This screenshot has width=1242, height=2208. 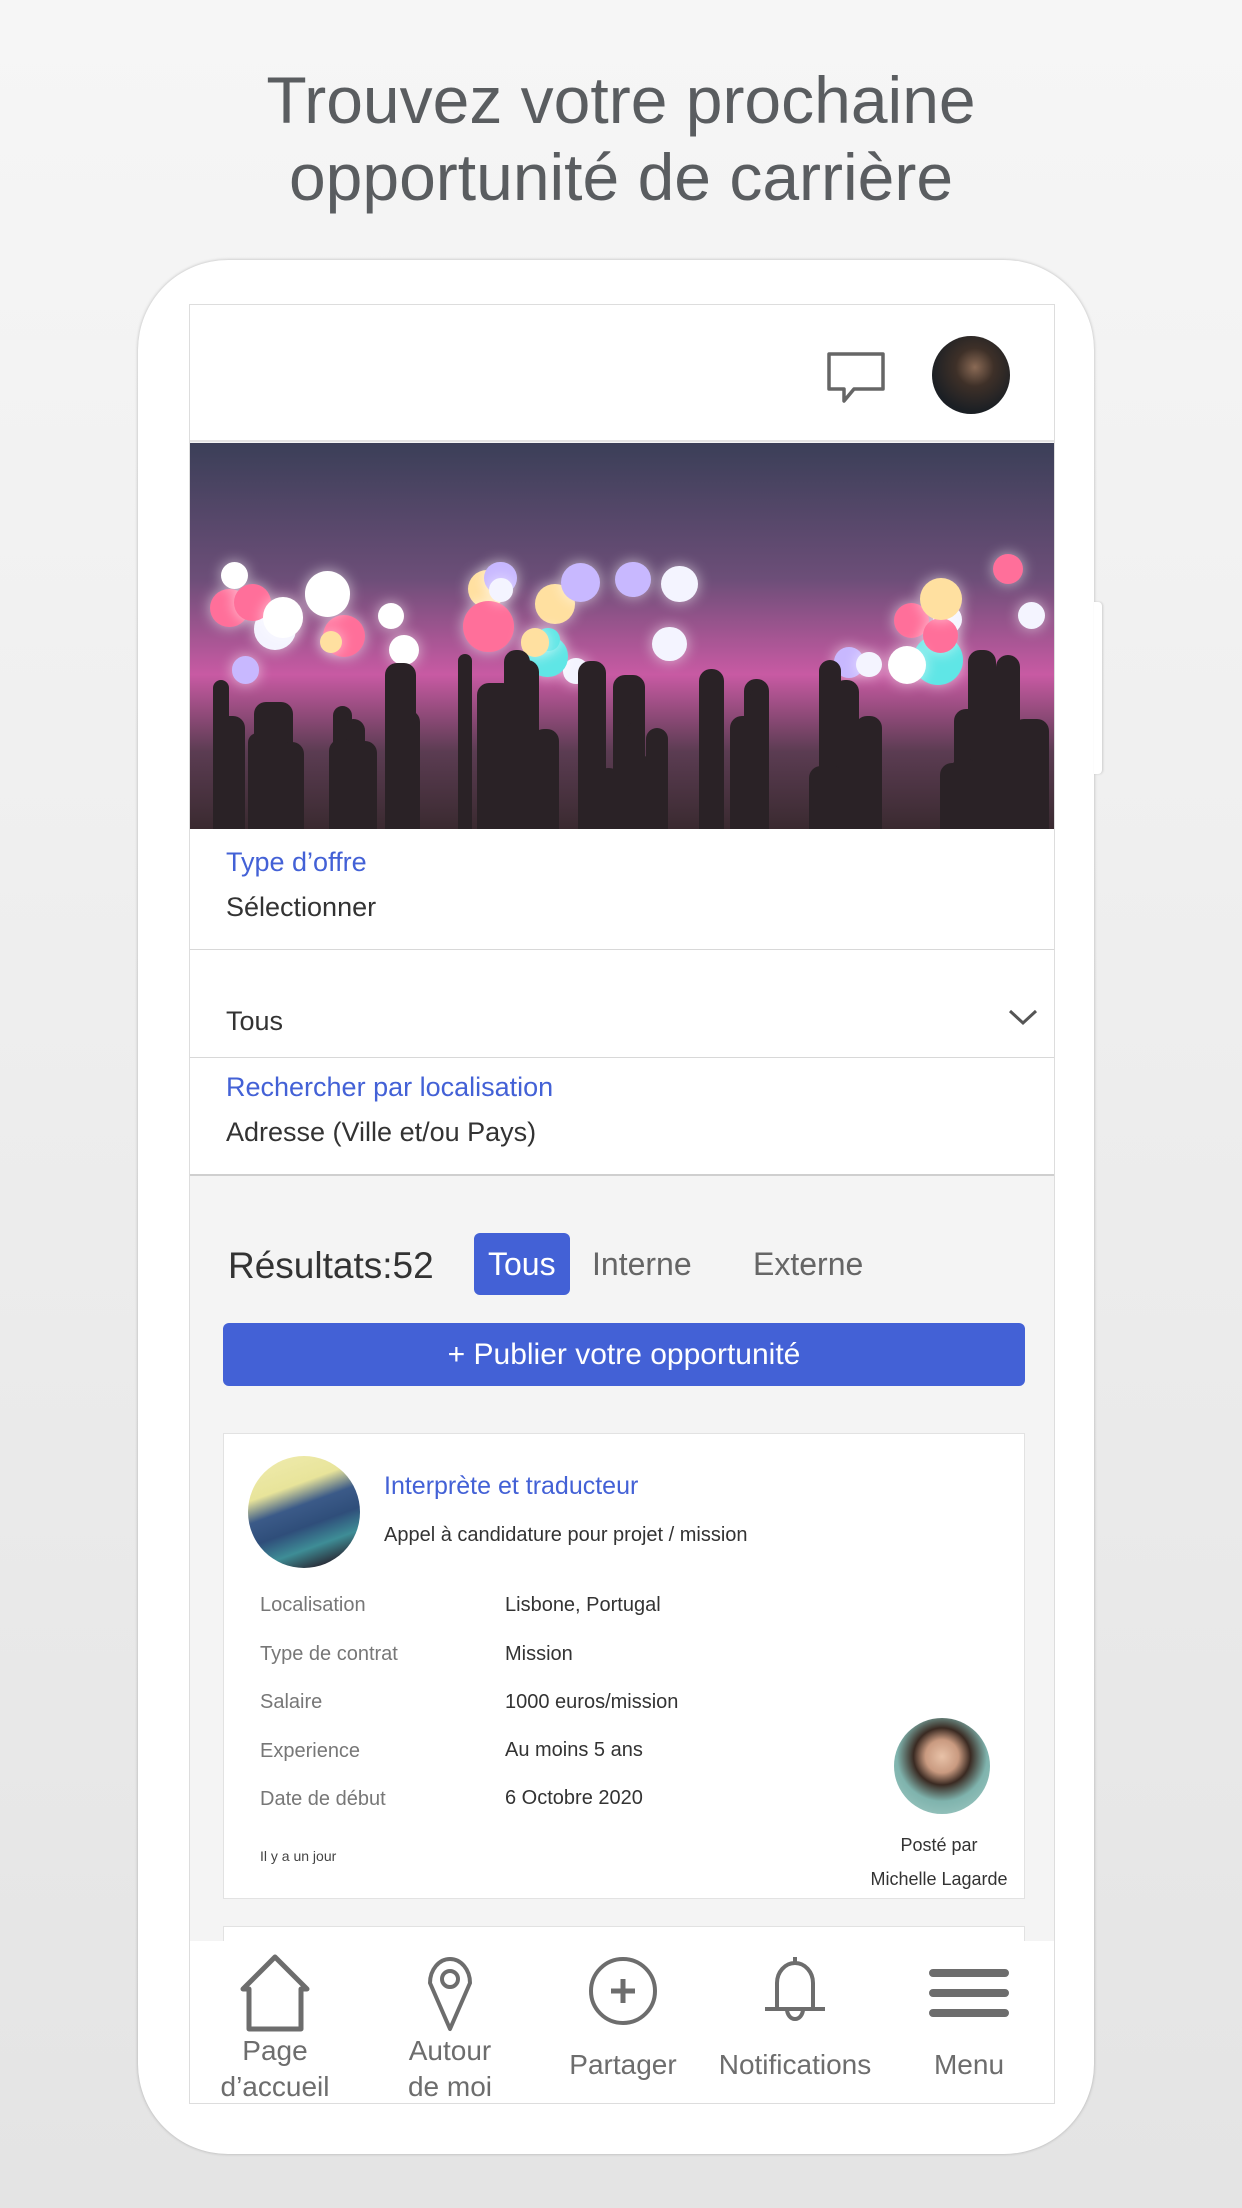 I want to click on location-label: Rechercher par localisation, so click(x=390, y=1087).